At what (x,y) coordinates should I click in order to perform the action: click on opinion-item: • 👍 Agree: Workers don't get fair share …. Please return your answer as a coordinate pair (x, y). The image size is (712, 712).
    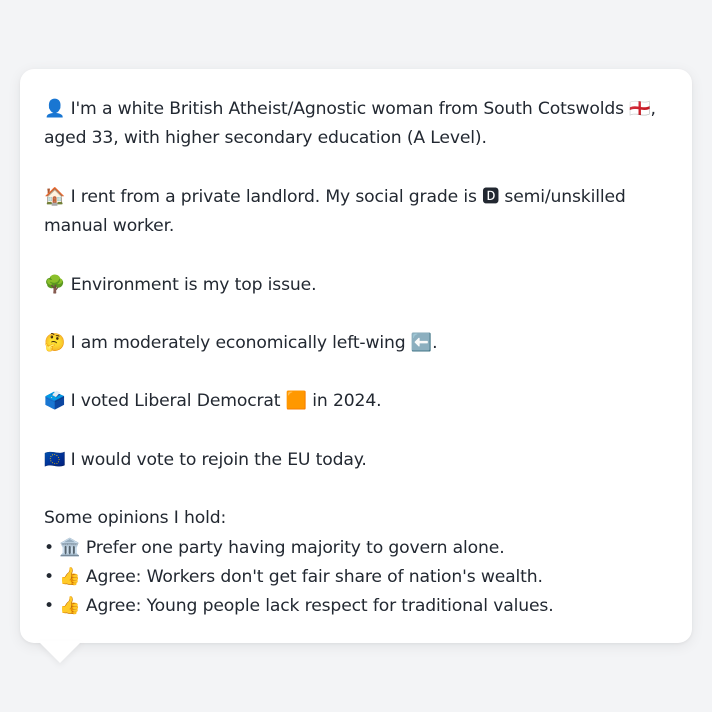
    Looking at the image, I should click on (293, 577).